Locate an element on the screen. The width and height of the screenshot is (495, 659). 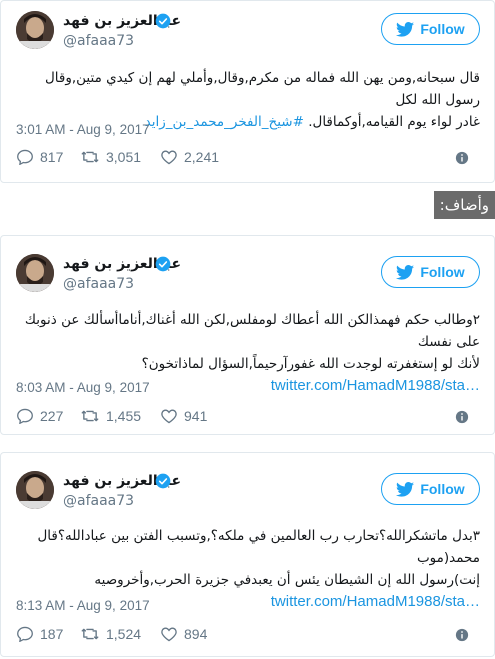
tweet-actions: 187 1,524 894 is located at coordinates (247, 636).